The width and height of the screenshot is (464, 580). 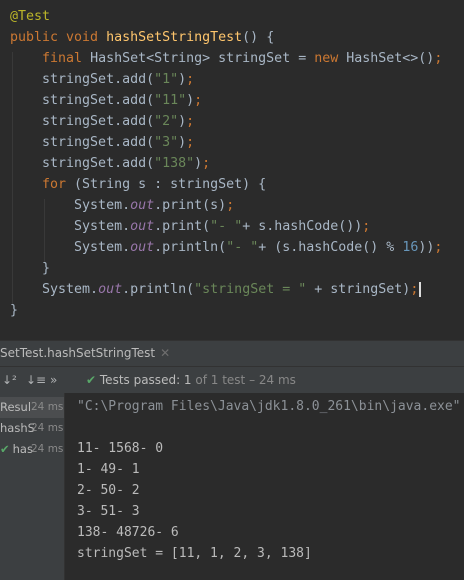 I want to click on console-output-line: 138- 48726- 6, so click(x=128, y=532).